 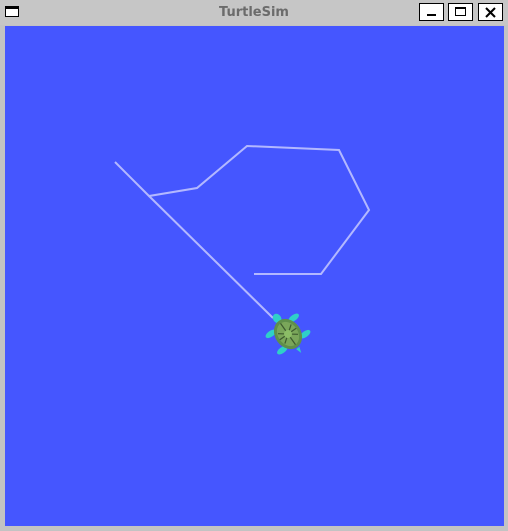 What do you see at coordinates (431, 12) in the screenshot?
I see `minimize-button` at bounding box center [431, 12].